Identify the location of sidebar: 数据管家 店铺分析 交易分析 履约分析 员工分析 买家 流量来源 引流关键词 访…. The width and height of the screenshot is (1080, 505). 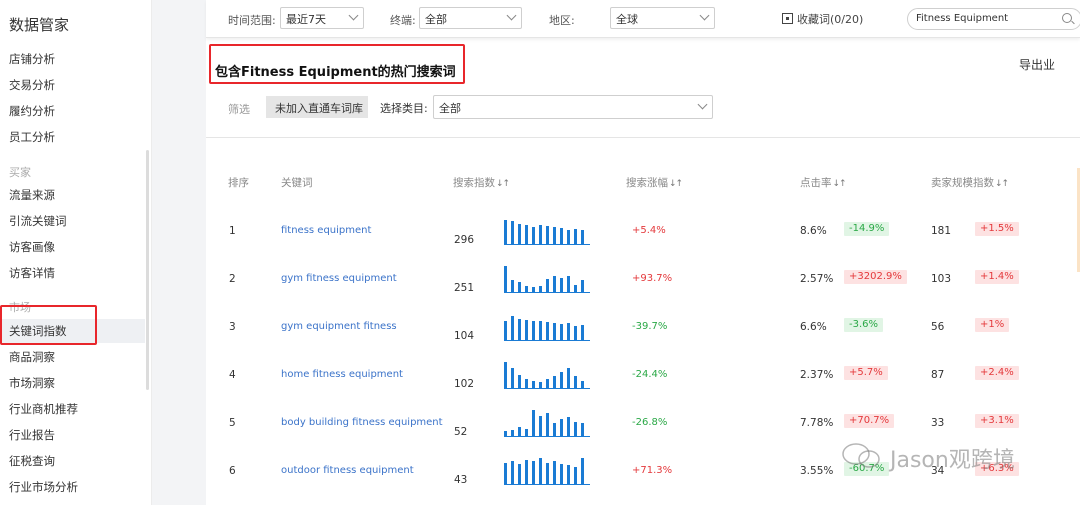
(76, 252).